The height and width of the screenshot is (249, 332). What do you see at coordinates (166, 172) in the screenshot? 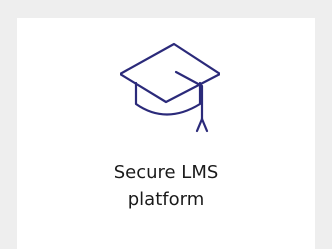
I see `feature-title-line-1: Secure LMS` at bounding box center [166, 172].